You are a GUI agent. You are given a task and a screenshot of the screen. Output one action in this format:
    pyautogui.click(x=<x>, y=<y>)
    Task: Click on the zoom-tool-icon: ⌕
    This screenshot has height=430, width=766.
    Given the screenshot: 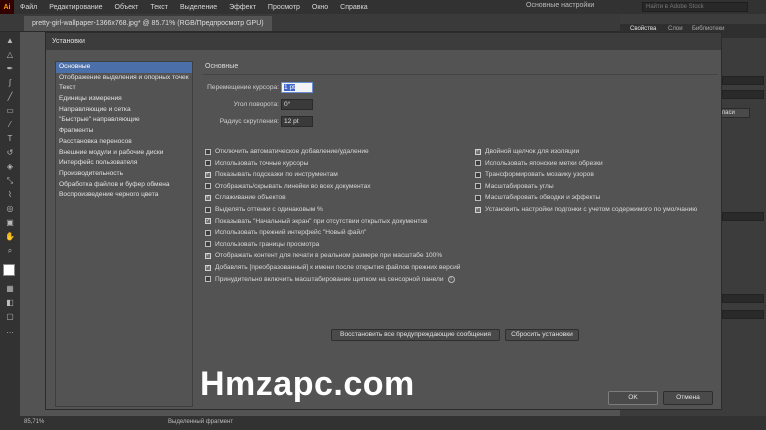 What is the action you would take?
    pyautogui.click(x=10, y=251)
    